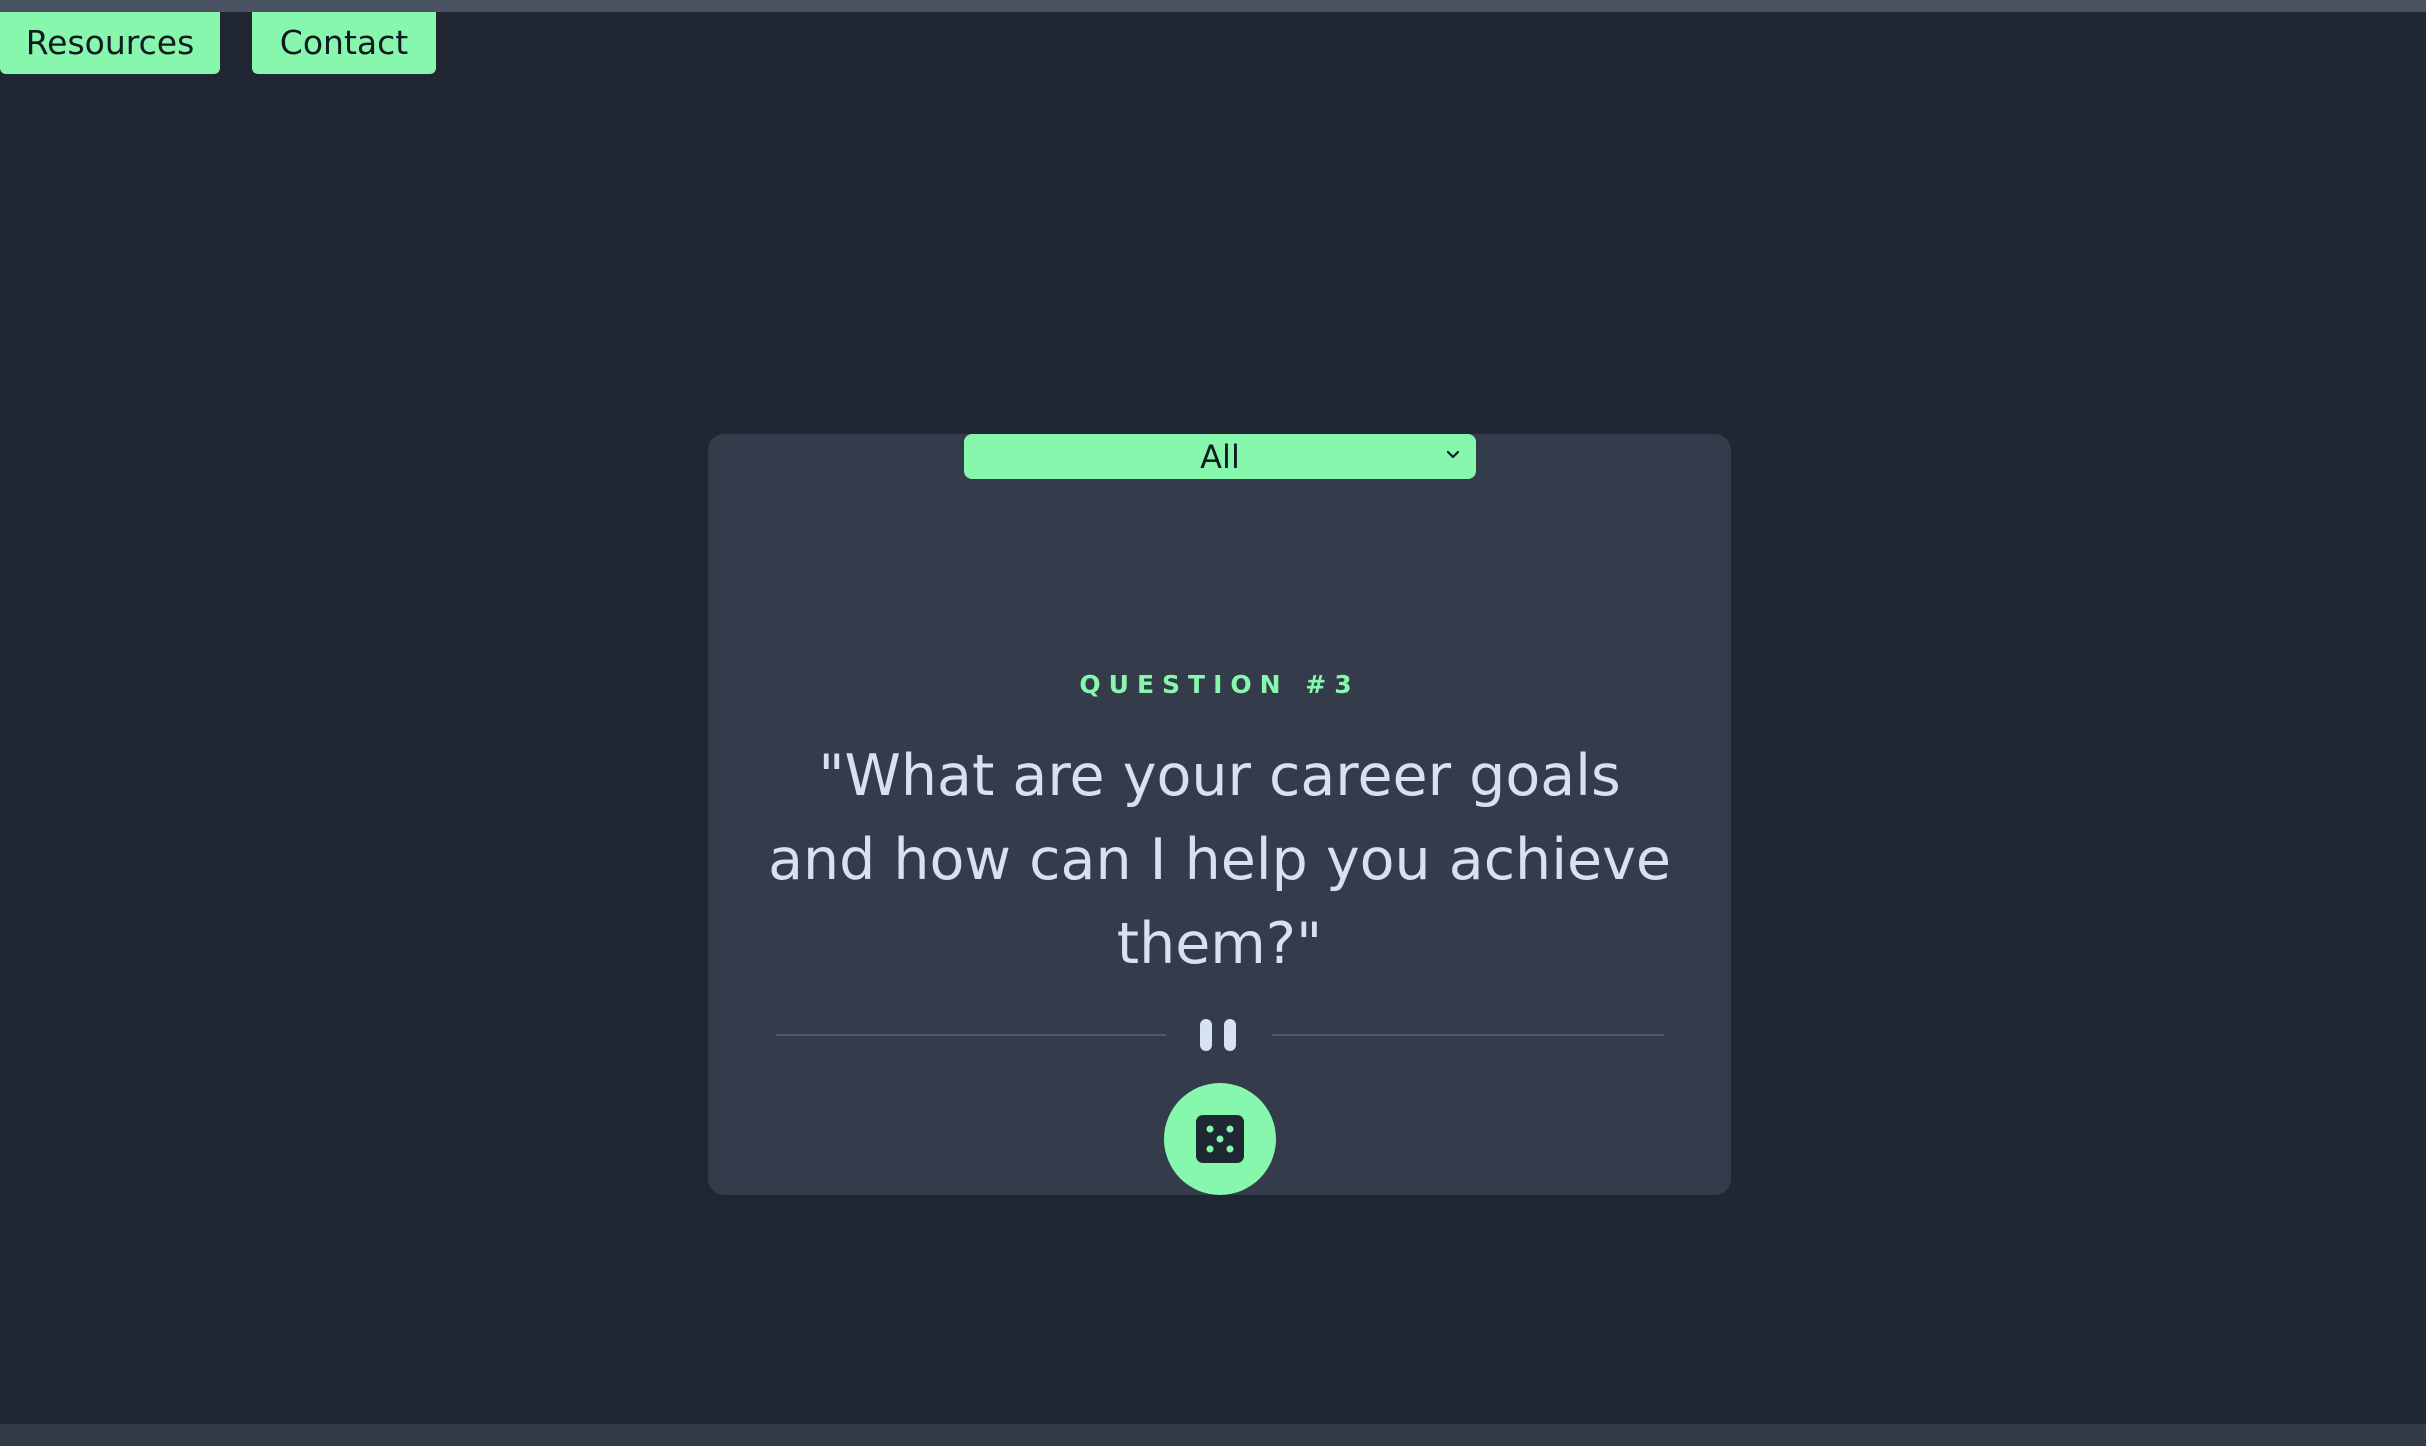 The width and height of the screenshot is (2426, 1446). I want to click on chevron-down-icon, so click(1453, 454).